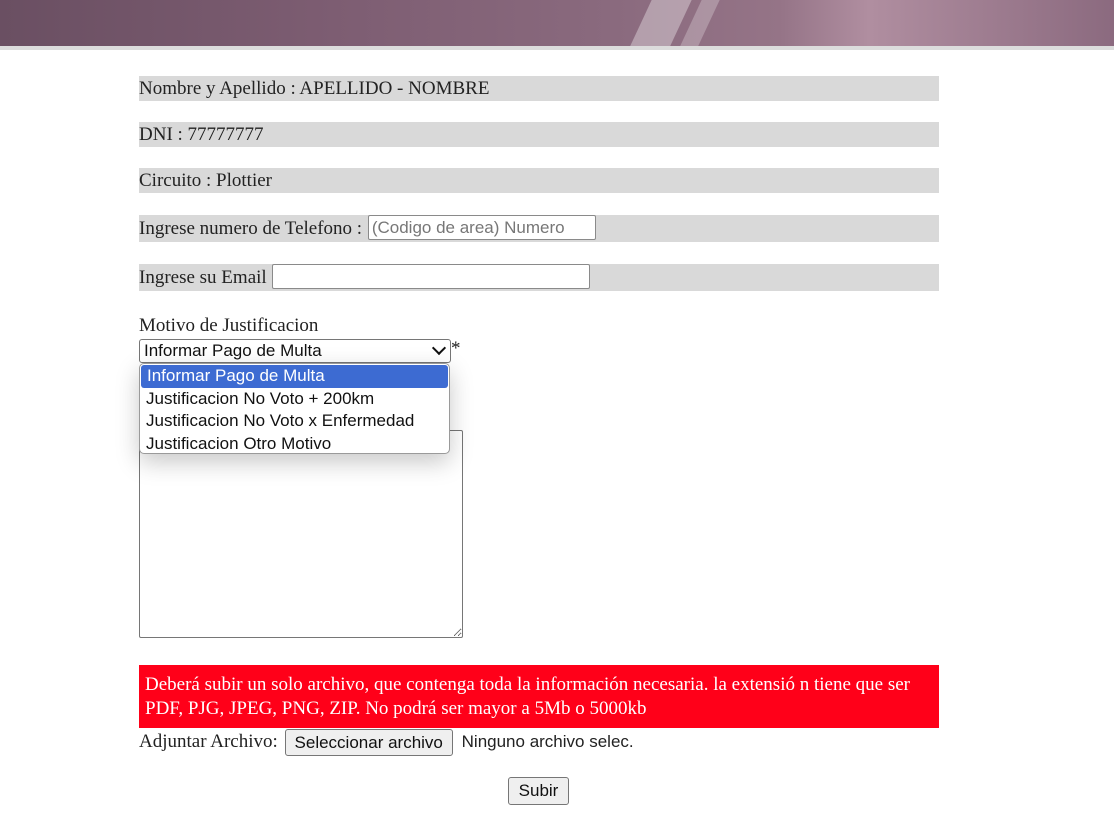  What do you see at coordinates (294, 376) in the screenshot?
I see `reason-option-pago-multa: Informar Pago de Multa` at bounding box center [294, 376].